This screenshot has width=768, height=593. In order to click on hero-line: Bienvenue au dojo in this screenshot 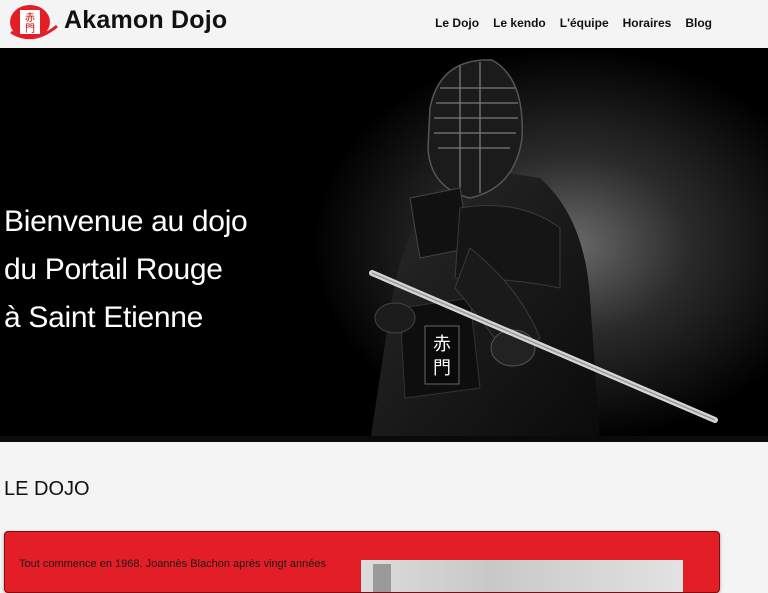, I will do `click(126, 222)`.